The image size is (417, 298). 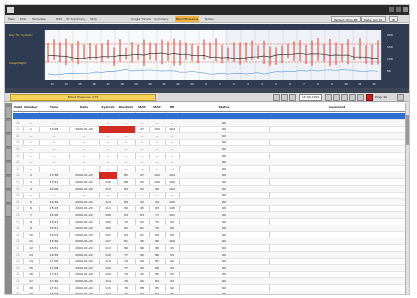 I want to click on tab-summary: Summary, so click(x=161, y=19).